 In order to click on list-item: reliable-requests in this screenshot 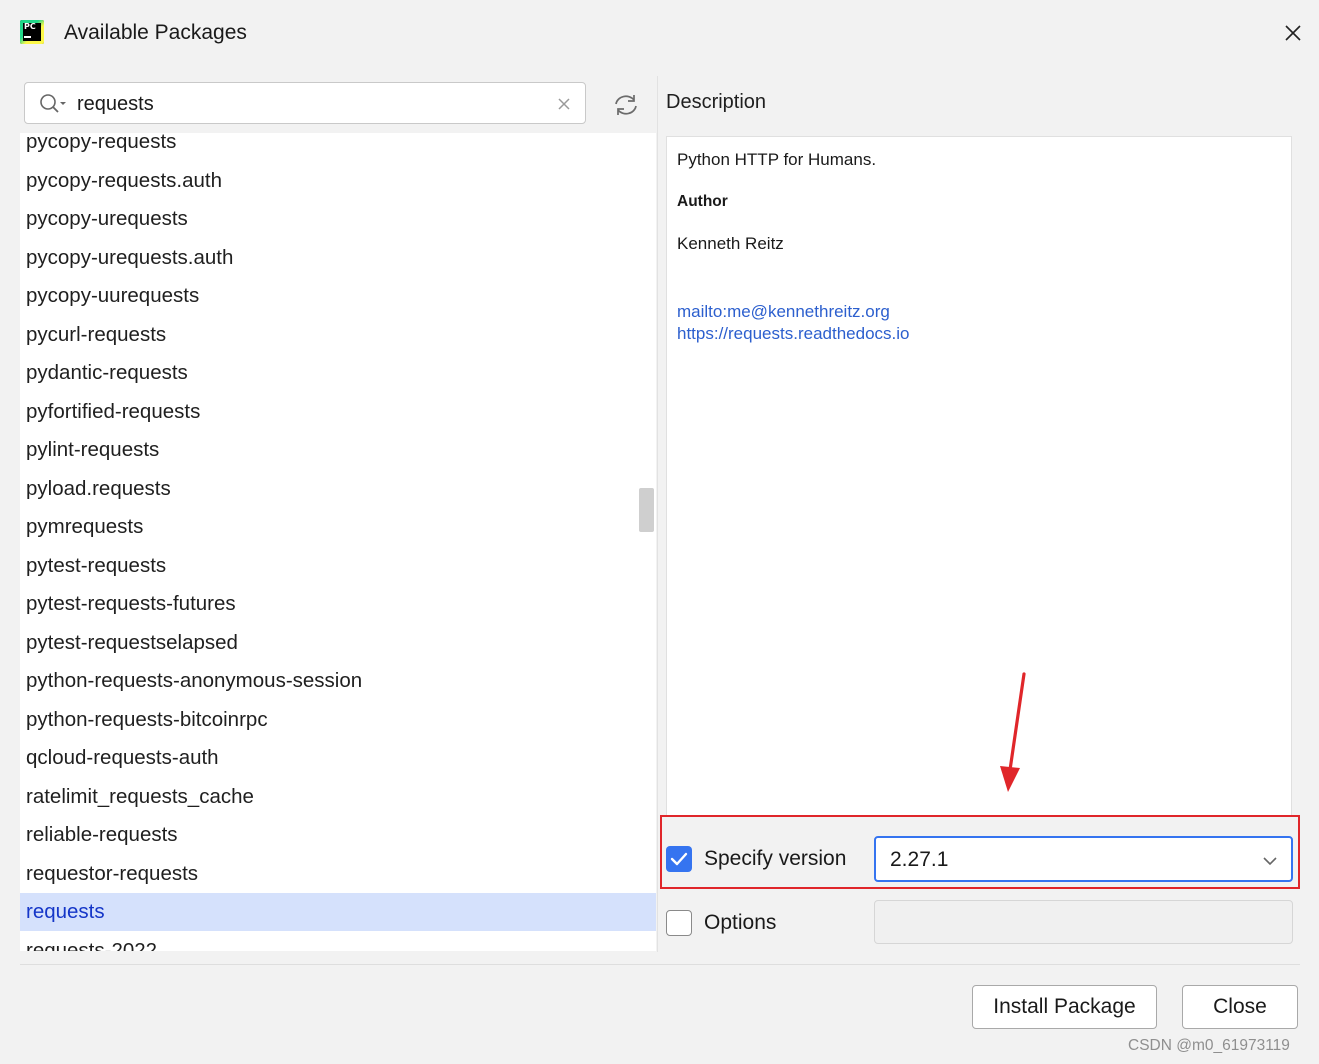, I will do `click(338, 835)`.